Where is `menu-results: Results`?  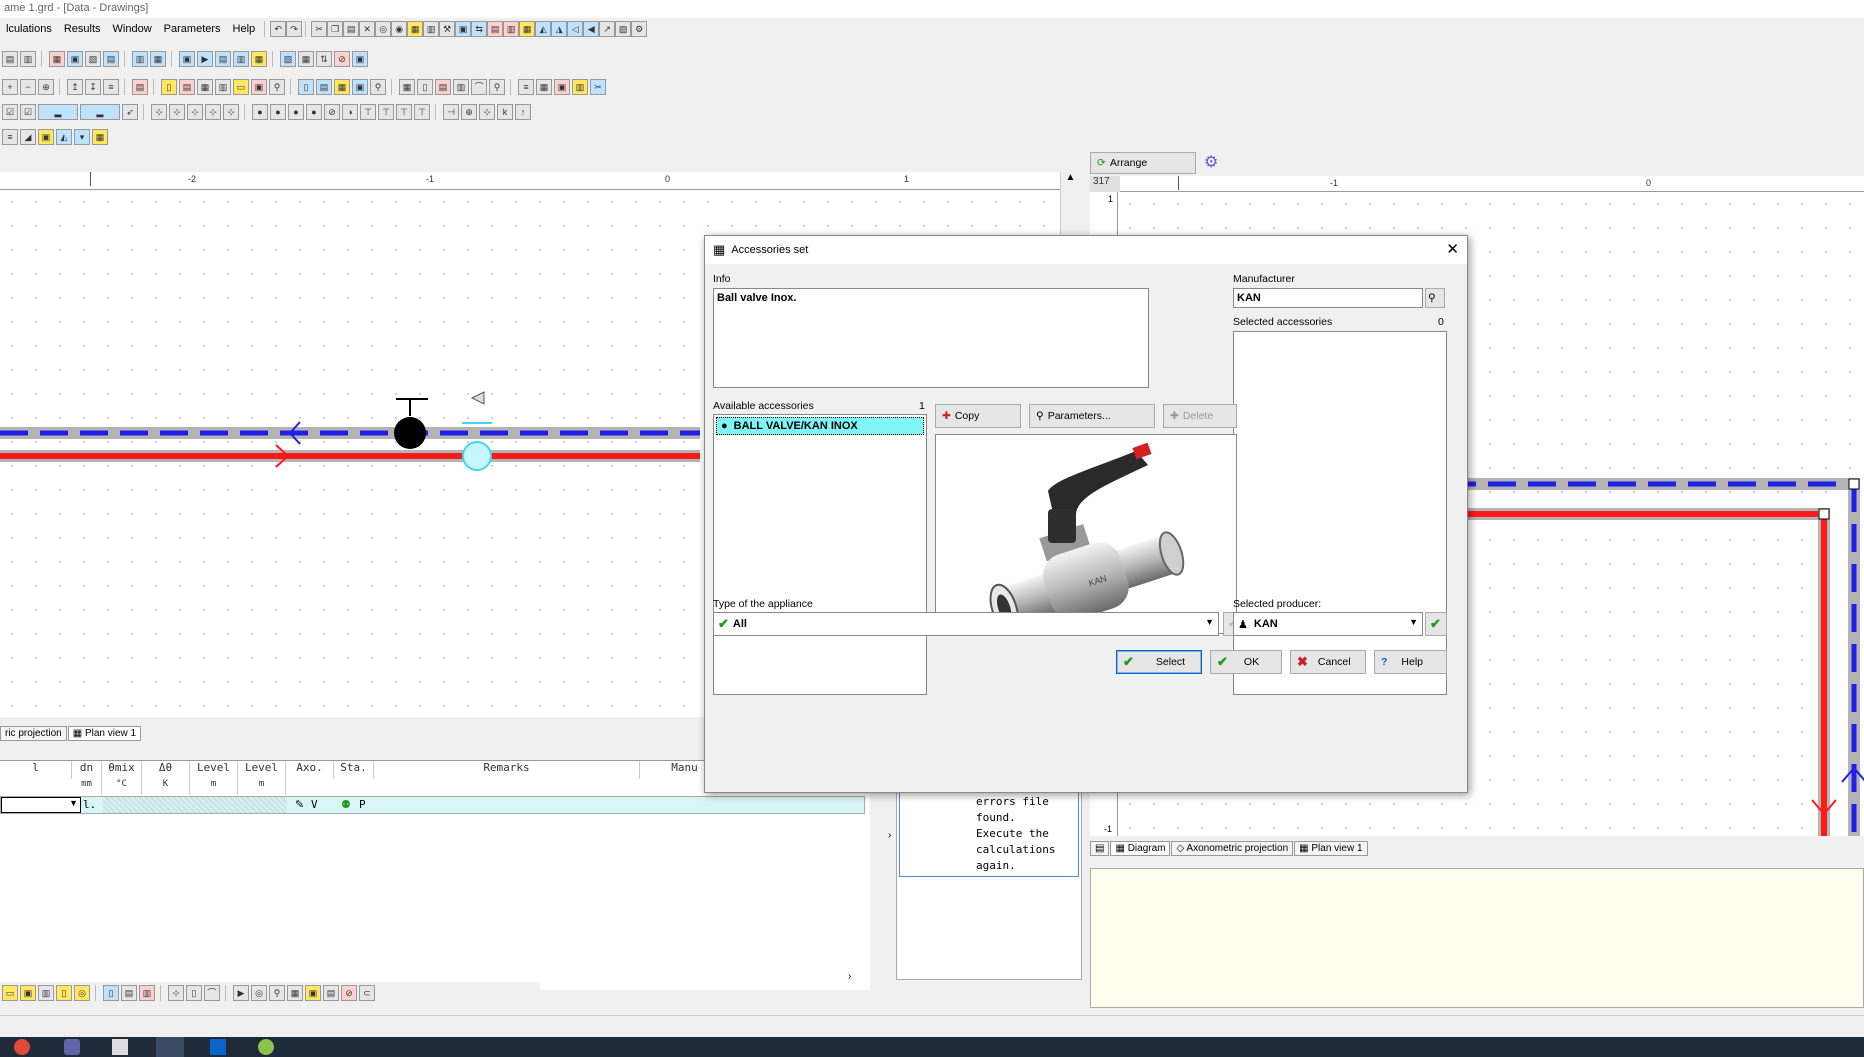
menu-results: Results is located at coordinates (82, 29).